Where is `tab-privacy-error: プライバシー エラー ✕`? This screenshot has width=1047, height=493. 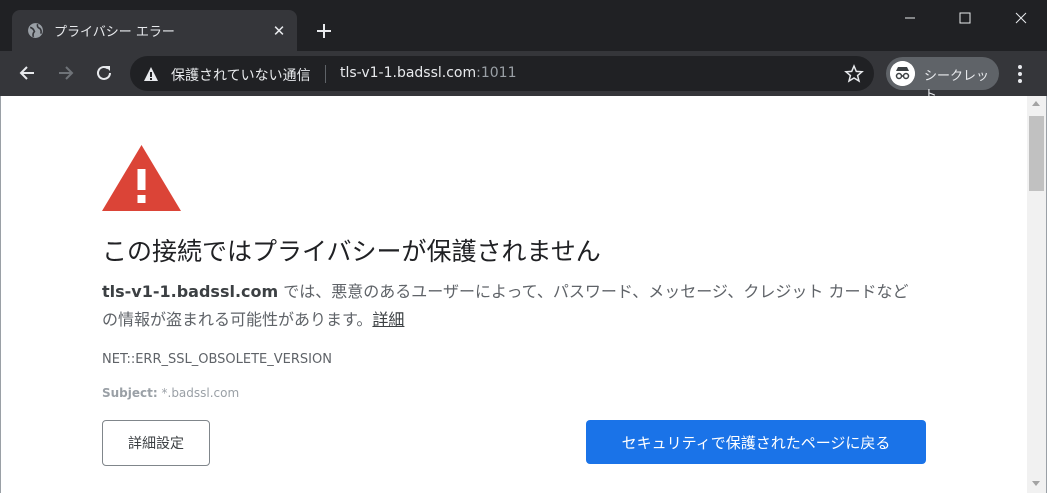 tab-privacy-error: プライバシー エラー ✕ is located at coordinates (154, 30).